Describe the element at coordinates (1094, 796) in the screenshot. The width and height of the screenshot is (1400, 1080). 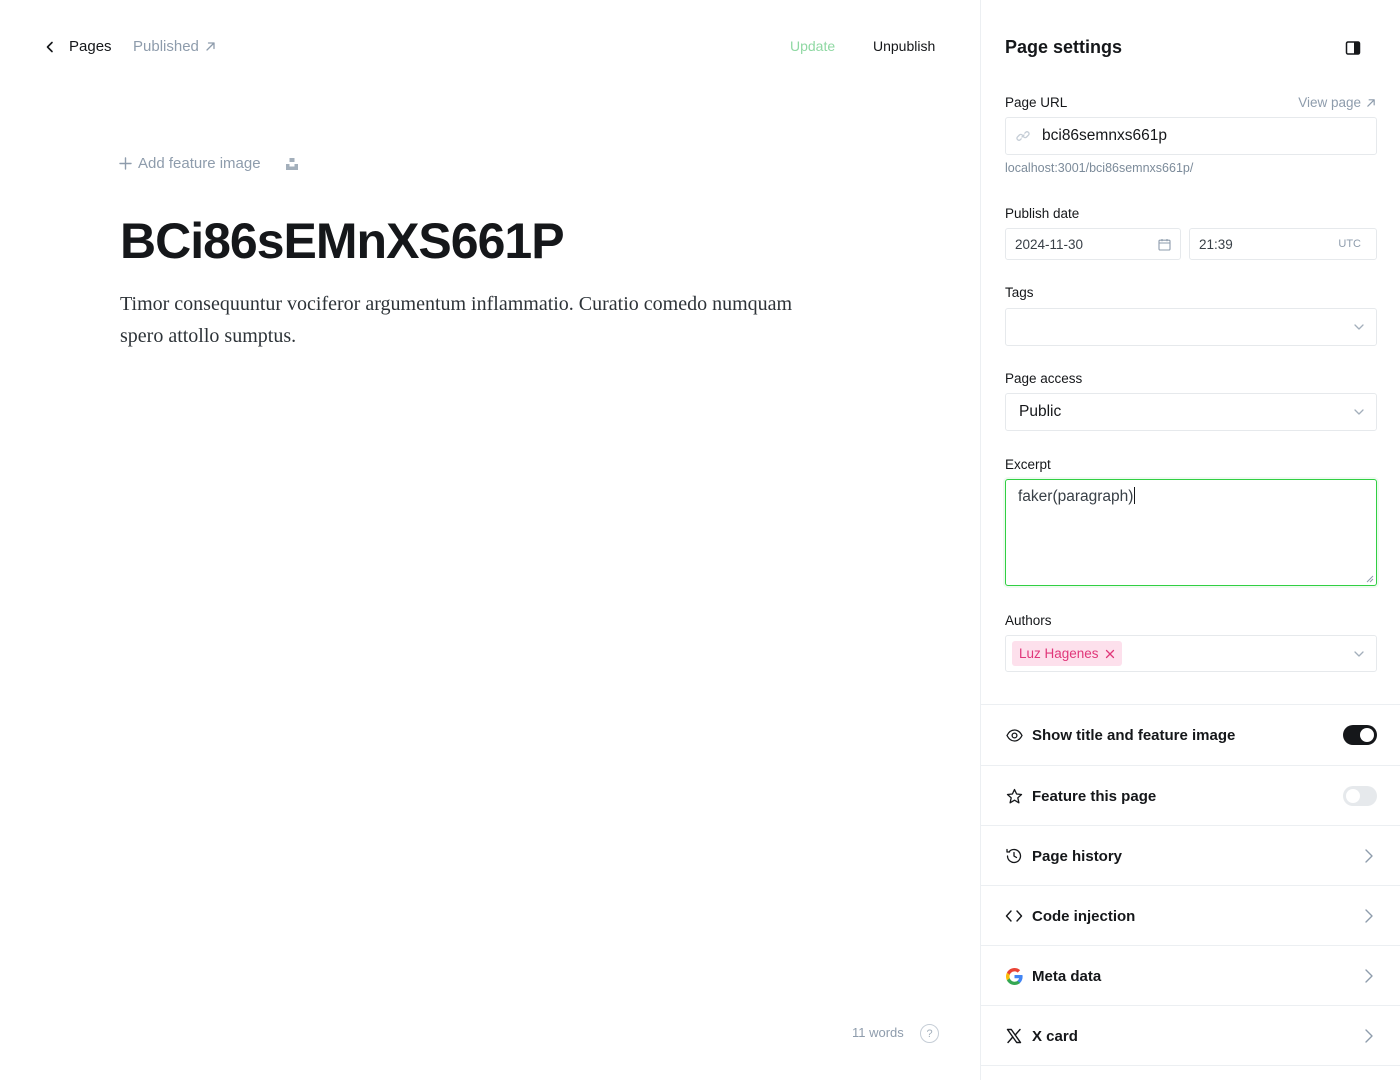
I see `feature-this-page-label: Feature this page` at that location.